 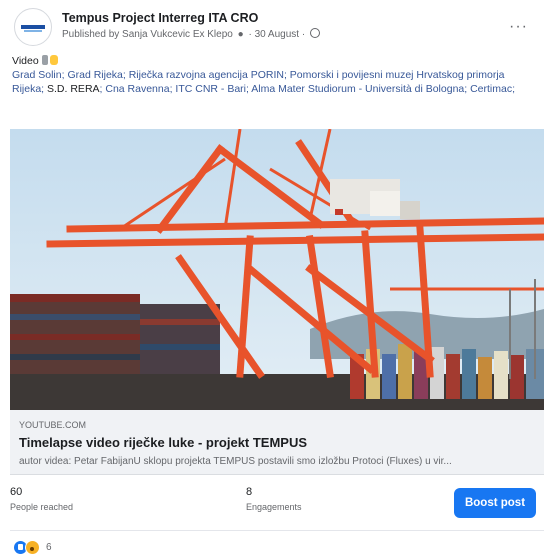 What do you see at coordinates (495, 503) in the screenshot?
I see `boost-post-button: Boost post` at bounding box center [495, 503].